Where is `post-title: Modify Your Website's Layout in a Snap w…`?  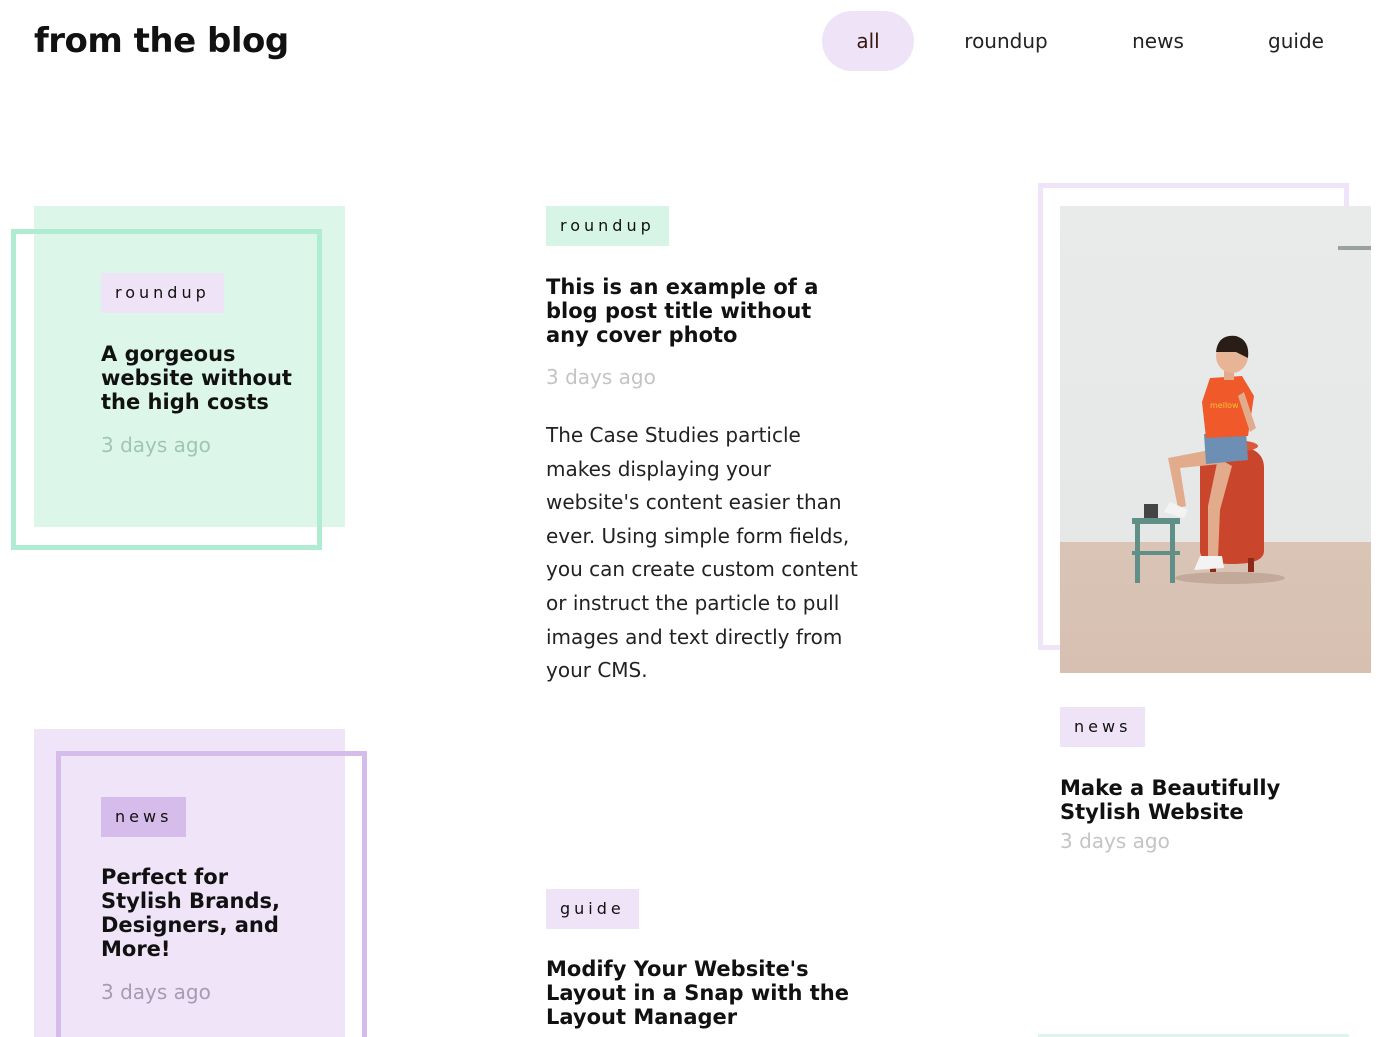 post-title: Modify Your Website's Layout in a Snap w… is located at coordinates (706, 993).